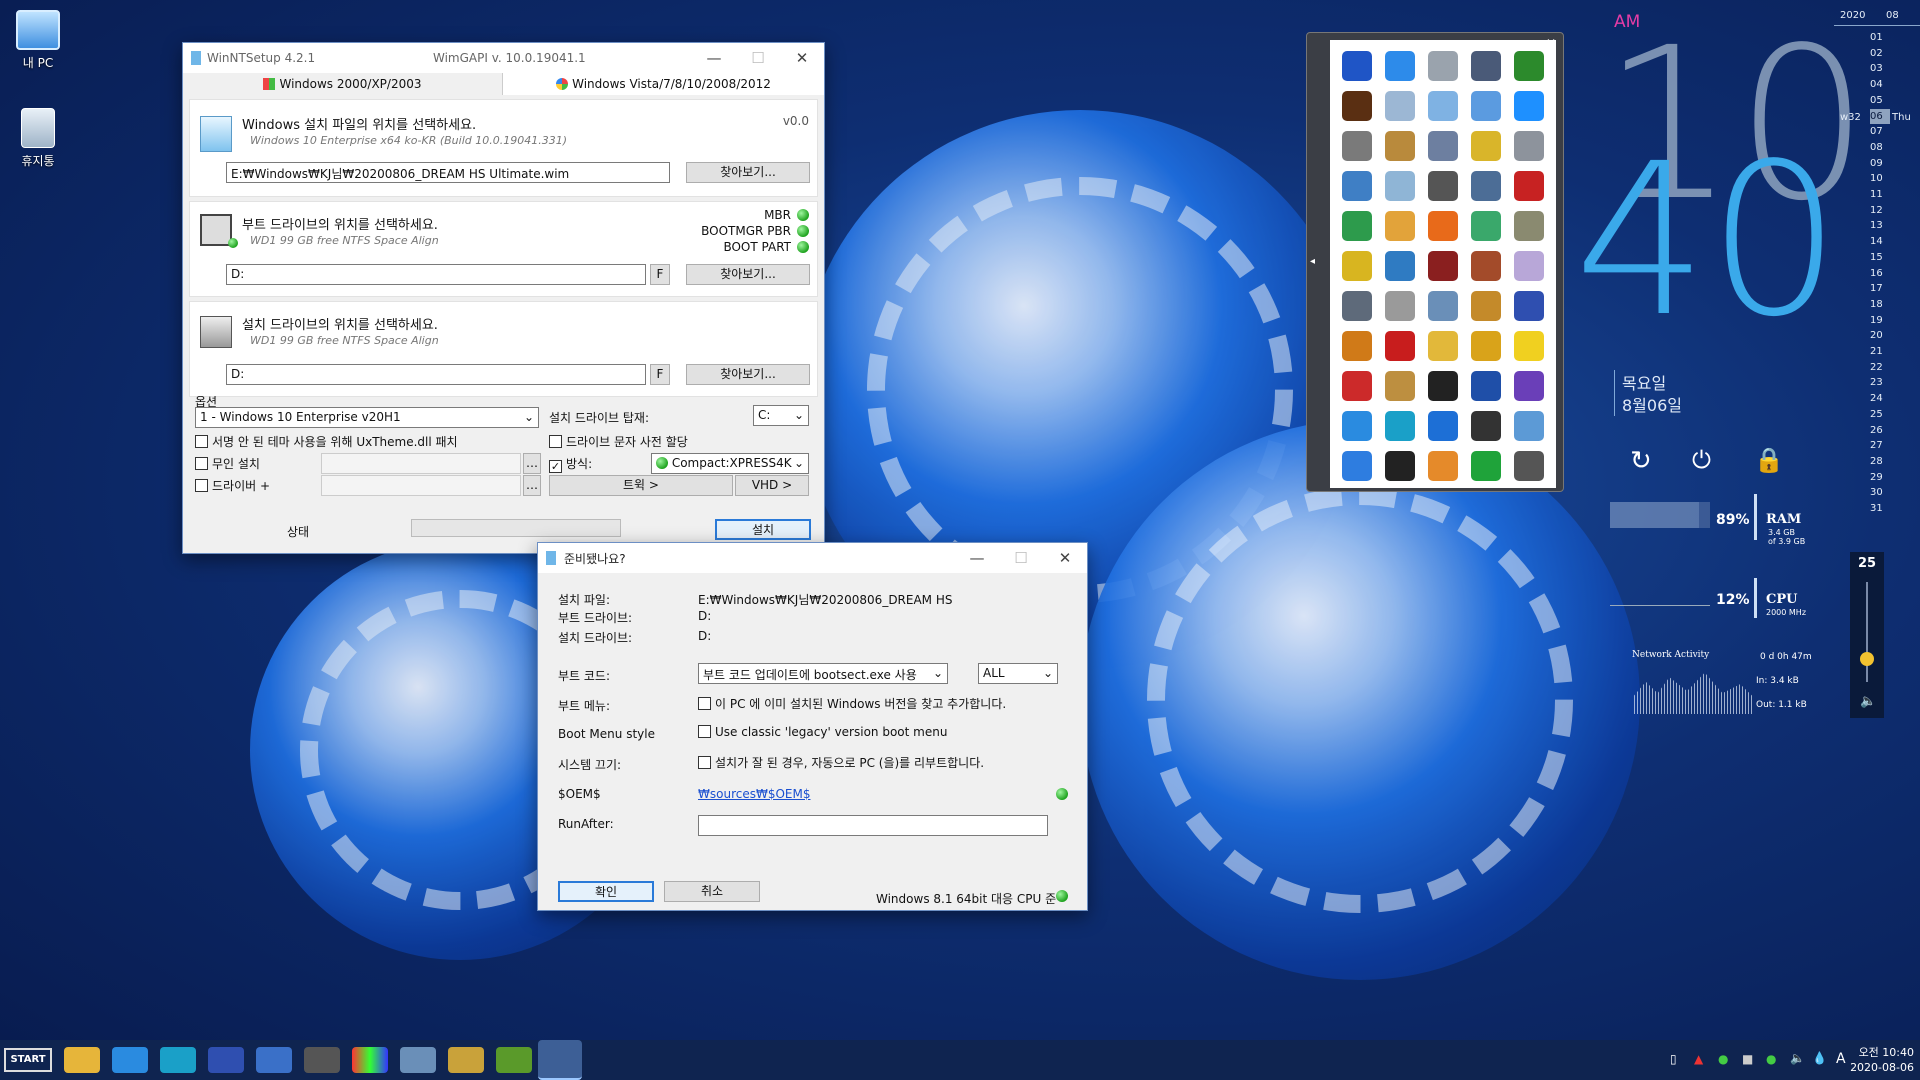  What do you see at coordinates (641, 485) in the screenshot?
I see `tweak-button: 트윅 >` at bounding box center [641, 485].